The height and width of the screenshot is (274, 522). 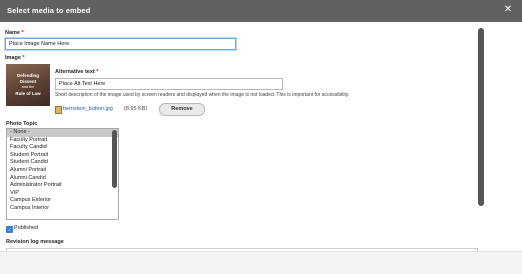 I want to click on alt-text-input: Place Alt Text Here, so click(x=169, y=84).